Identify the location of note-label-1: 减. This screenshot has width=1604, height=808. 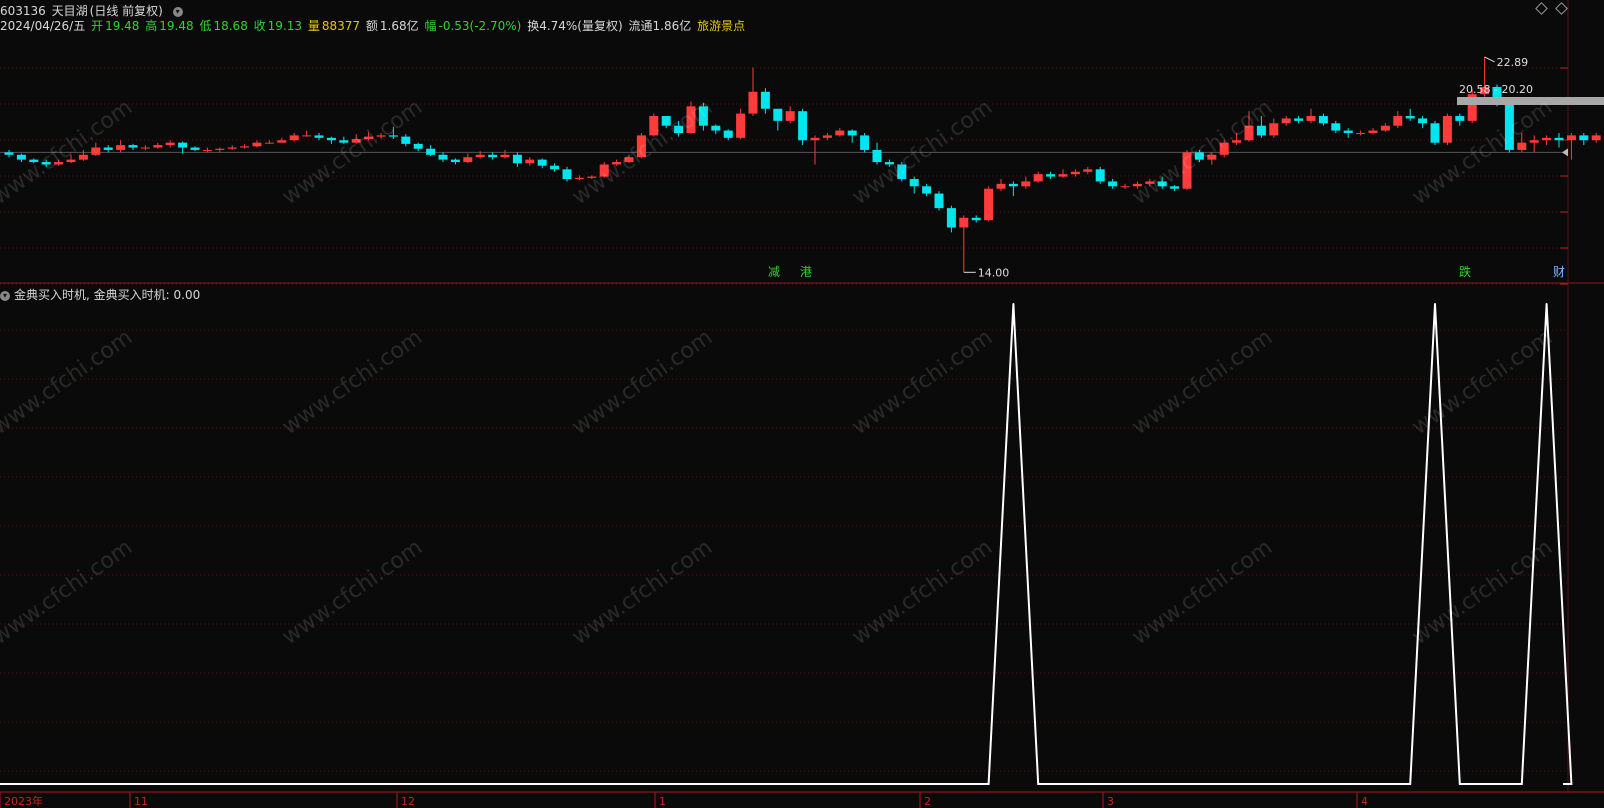
(774, 271).